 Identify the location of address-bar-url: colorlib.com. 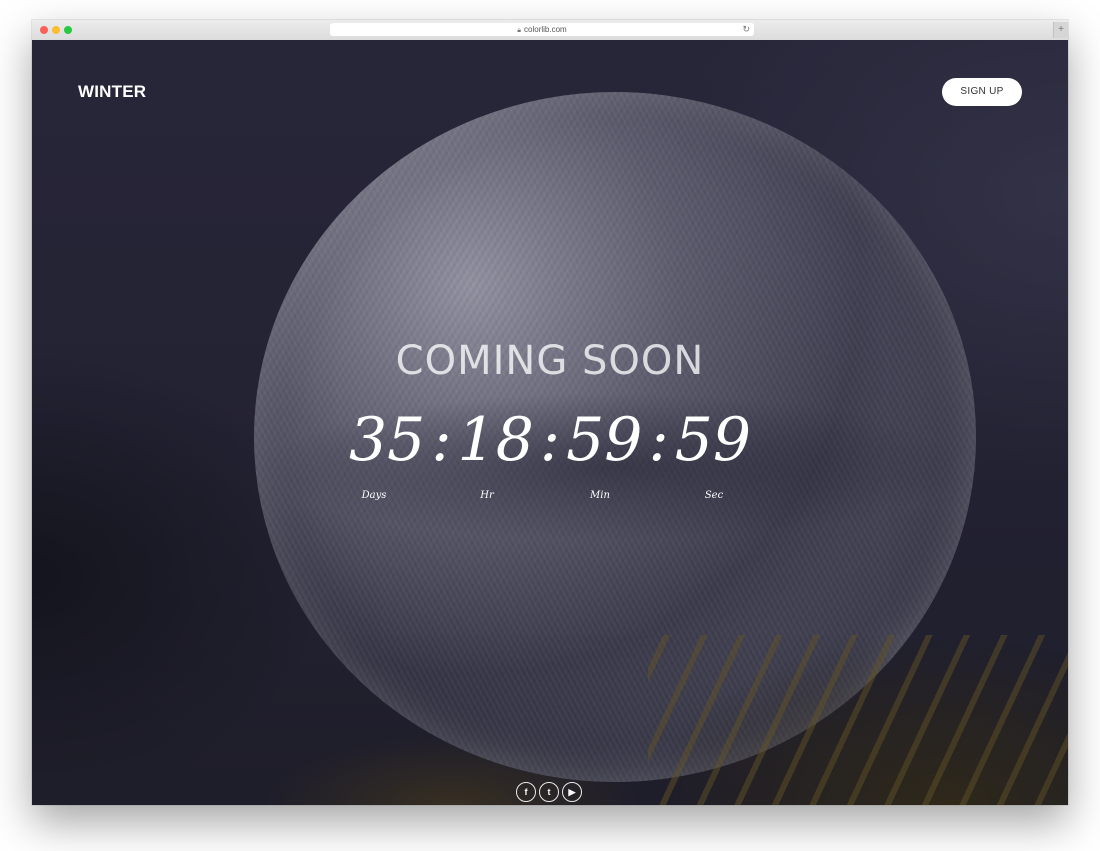
(545, 29).